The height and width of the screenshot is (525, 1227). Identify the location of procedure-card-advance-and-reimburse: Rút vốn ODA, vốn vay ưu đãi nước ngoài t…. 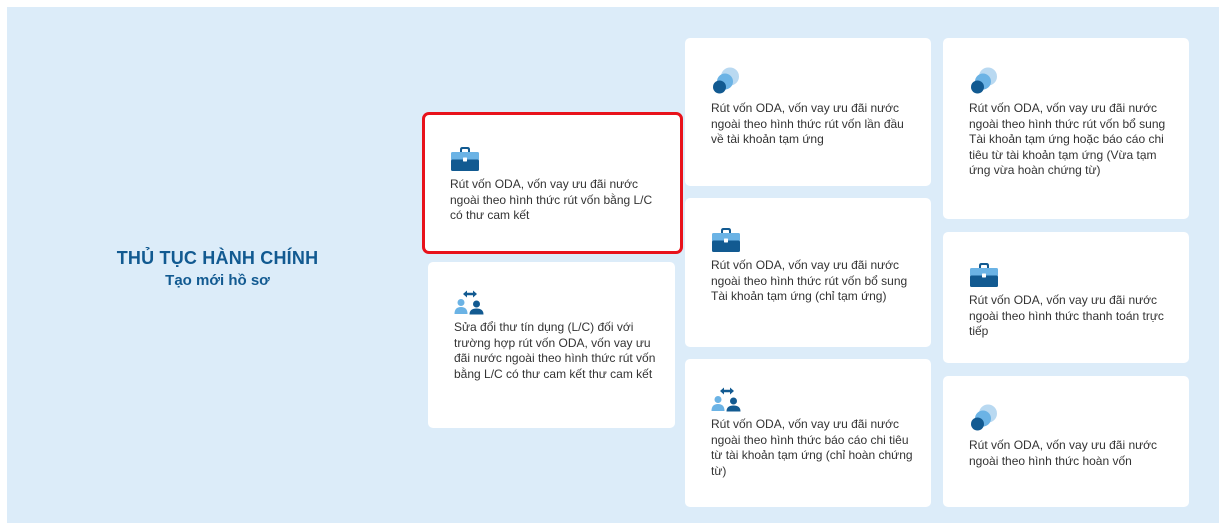
(1066, 128).